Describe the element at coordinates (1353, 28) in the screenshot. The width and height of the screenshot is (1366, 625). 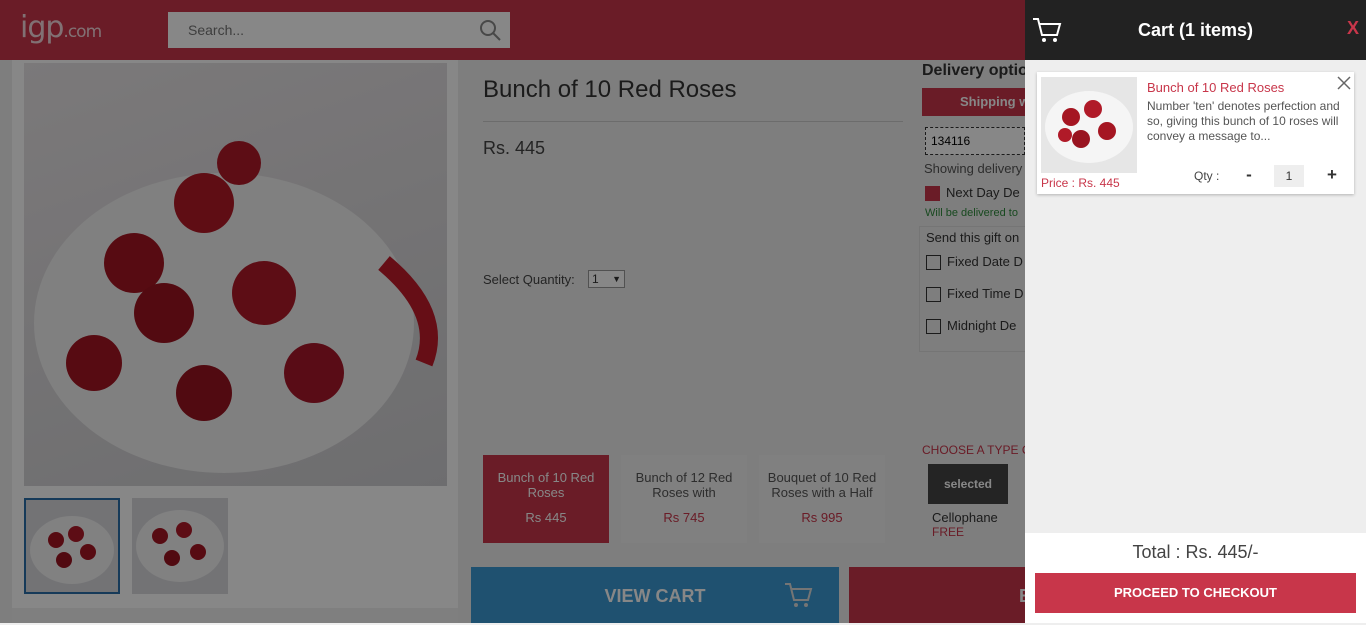
I see `close-cart-button: X` at that location.